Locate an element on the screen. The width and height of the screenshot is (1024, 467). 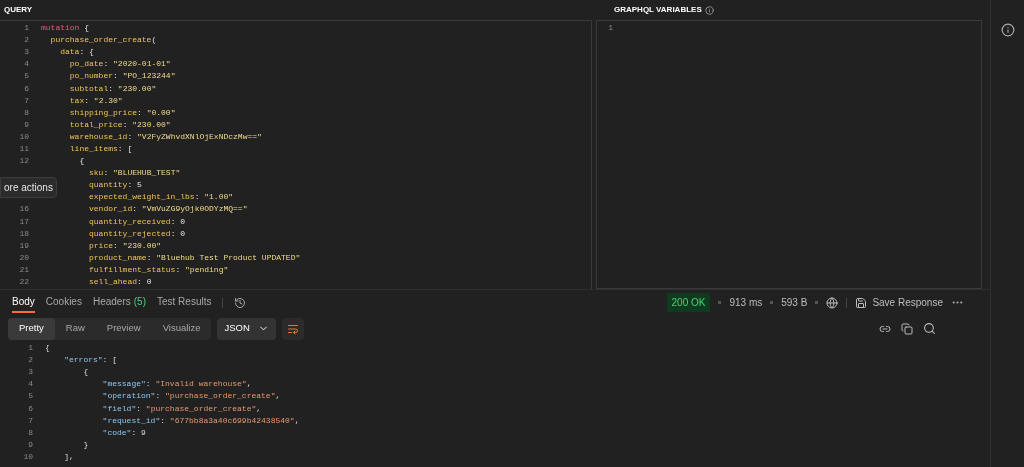
code-line: quantity_received: 0 is located at coordinates (137, 221).